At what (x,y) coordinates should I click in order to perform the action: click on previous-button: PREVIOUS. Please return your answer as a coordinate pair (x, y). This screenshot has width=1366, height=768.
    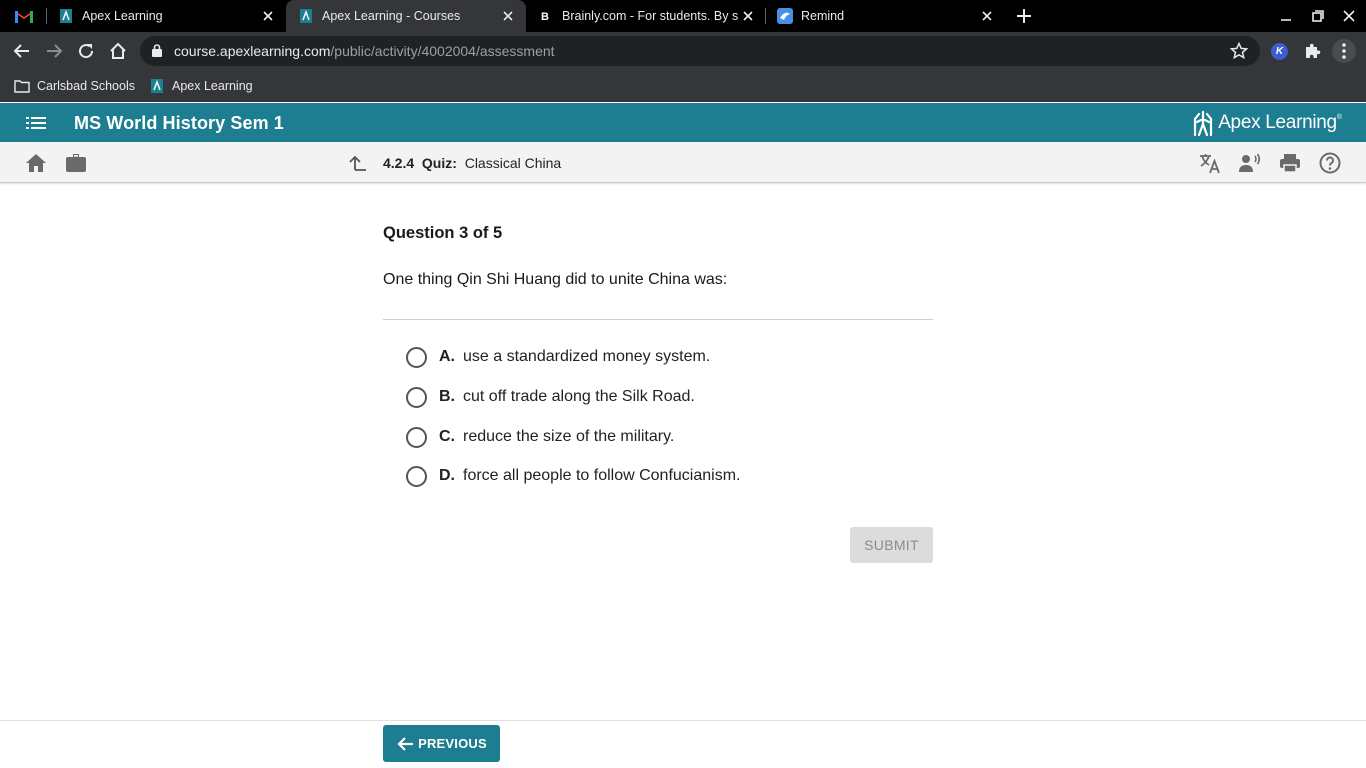
    Looking at the image, I should click on (441, 743).